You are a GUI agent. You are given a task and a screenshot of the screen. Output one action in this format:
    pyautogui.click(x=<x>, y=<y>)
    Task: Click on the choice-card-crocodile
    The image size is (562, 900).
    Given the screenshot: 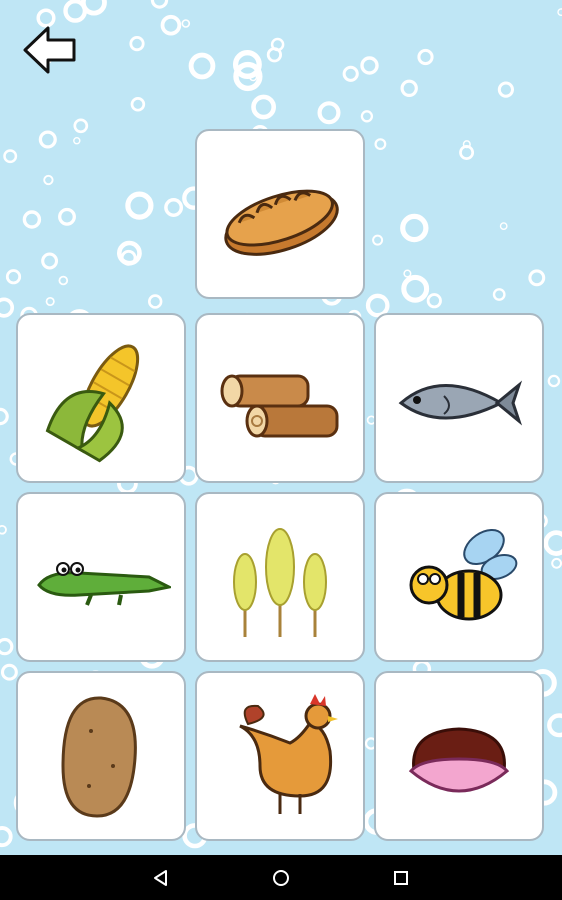 What is the action you would take?
    pyautogui.click(x=101, y=577)
    